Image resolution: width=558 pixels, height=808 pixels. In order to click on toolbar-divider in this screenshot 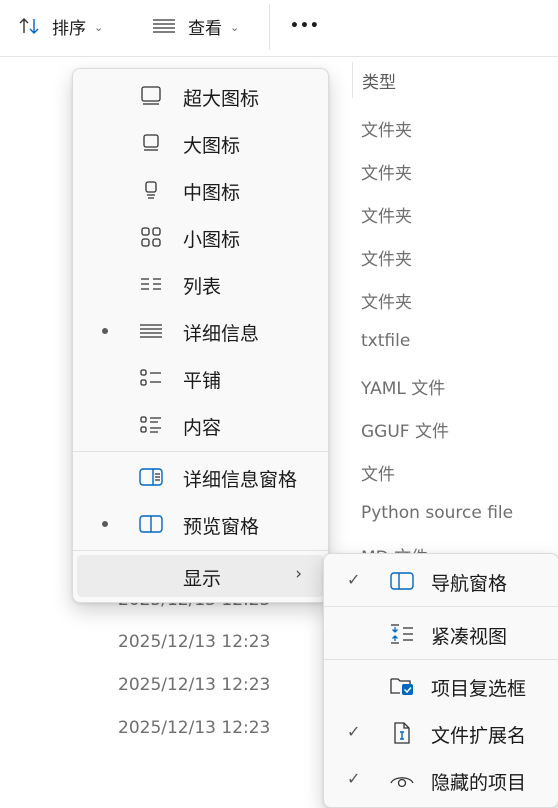, I will do `click(269, 27)`.